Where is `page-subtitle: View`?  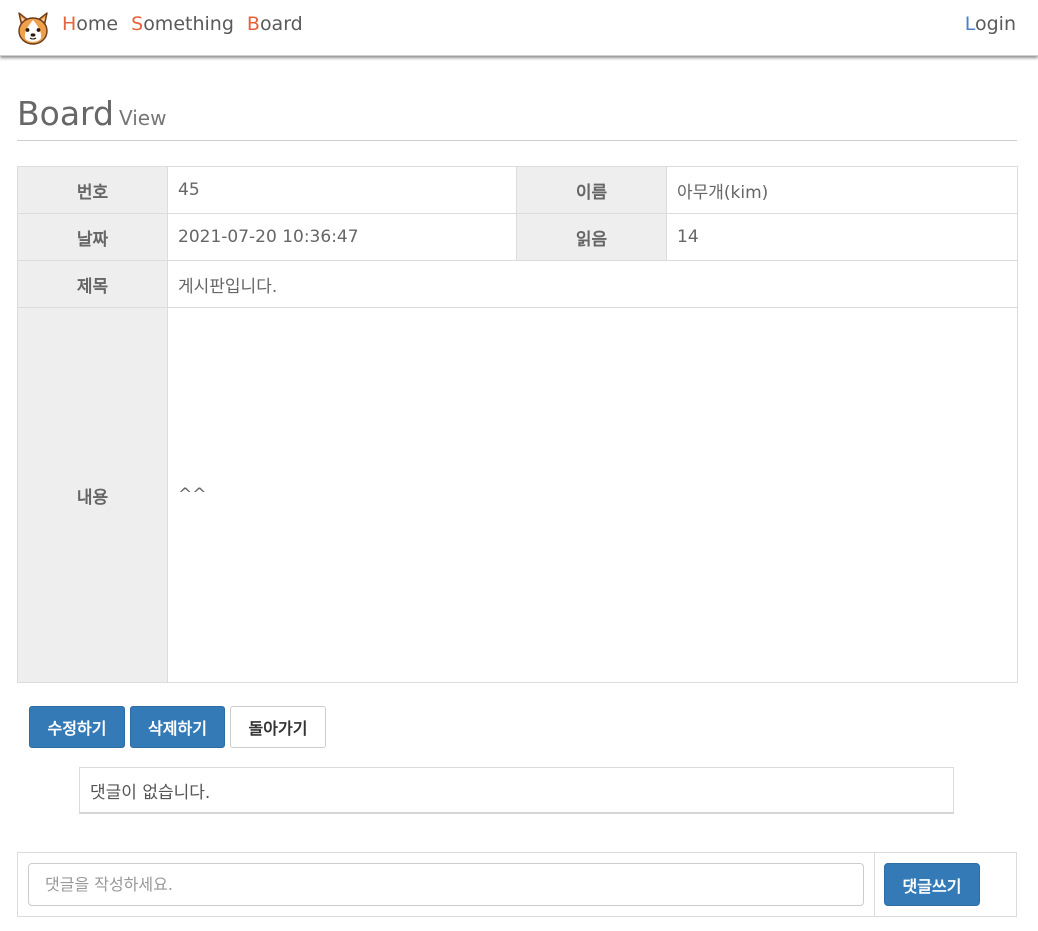 page-subtitle: View is located at coordinates (143, 118).